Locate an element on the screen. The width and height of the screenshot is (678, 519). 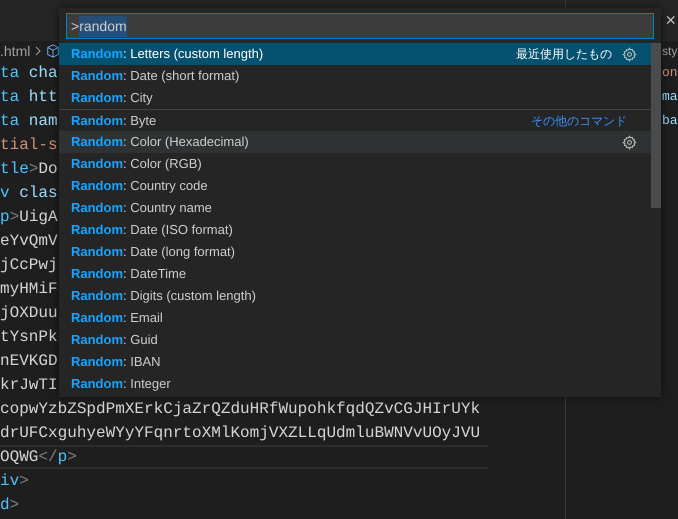
code-text: clas is located at coordinates (38, 193).